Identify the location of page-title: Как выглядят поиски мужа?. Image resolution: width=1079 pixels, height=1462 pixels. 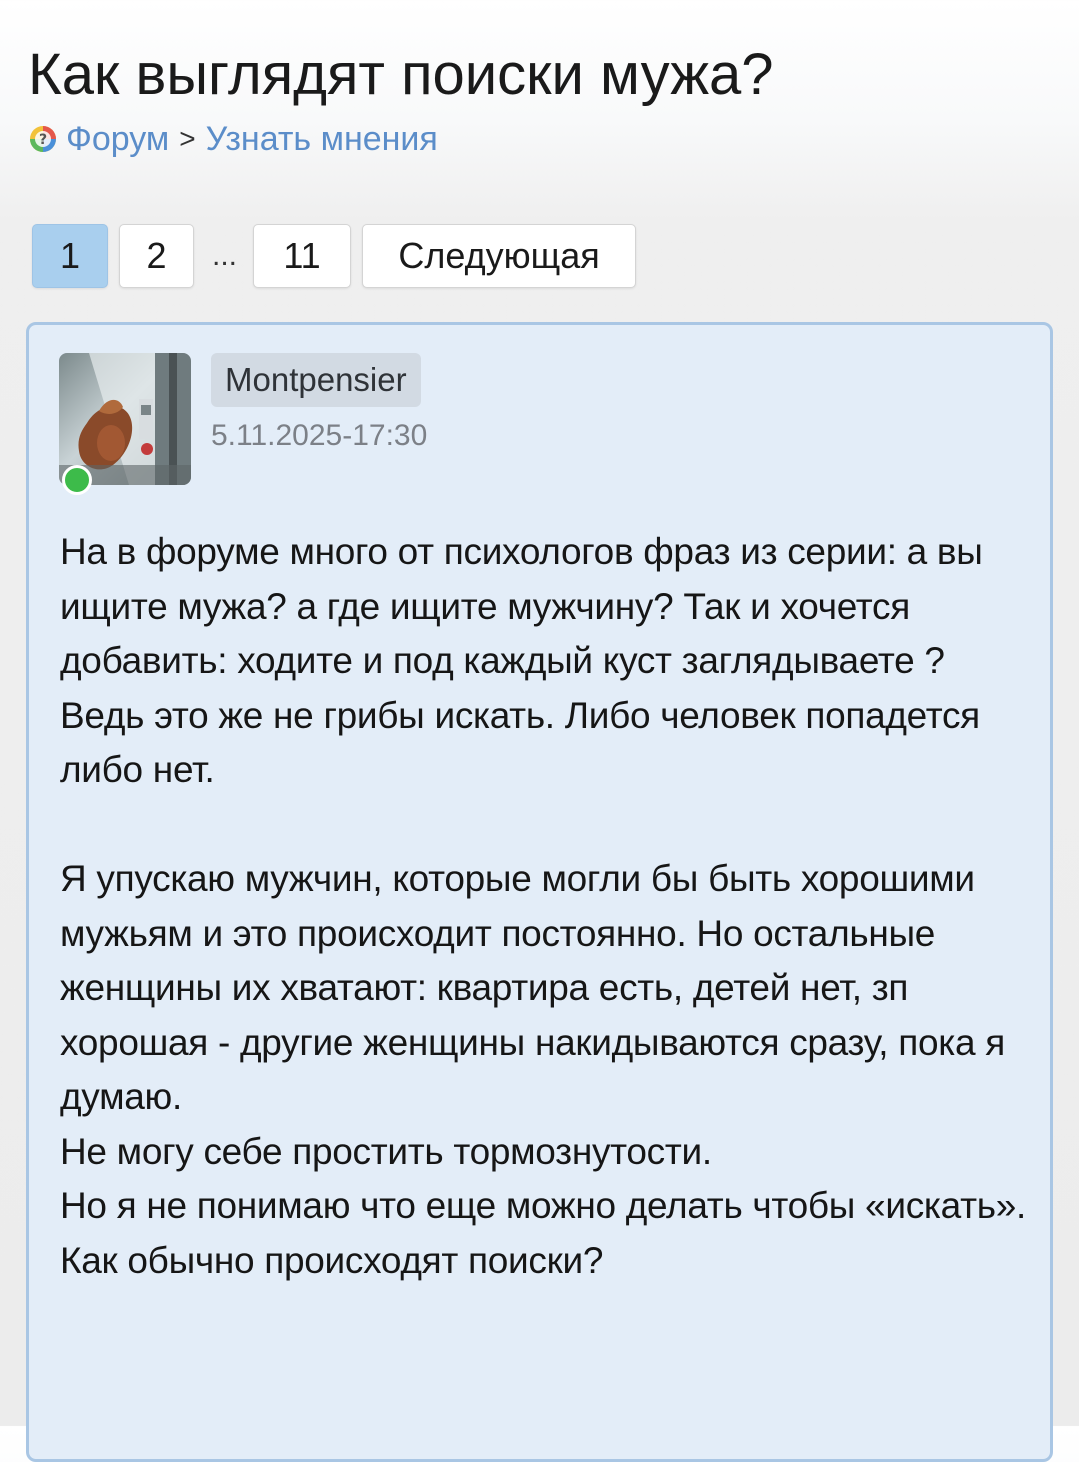
(401, 74).